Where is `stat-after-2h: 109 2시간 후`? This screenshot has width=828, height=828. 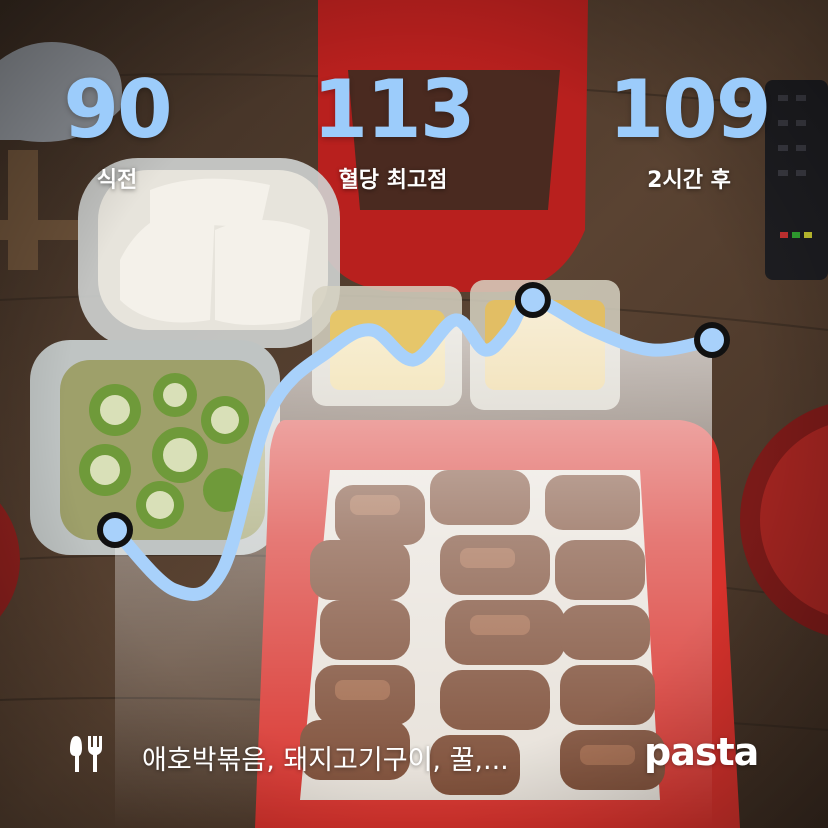
stat-after-2h: 109 2시간 후 is located at coordinates (689, 132).